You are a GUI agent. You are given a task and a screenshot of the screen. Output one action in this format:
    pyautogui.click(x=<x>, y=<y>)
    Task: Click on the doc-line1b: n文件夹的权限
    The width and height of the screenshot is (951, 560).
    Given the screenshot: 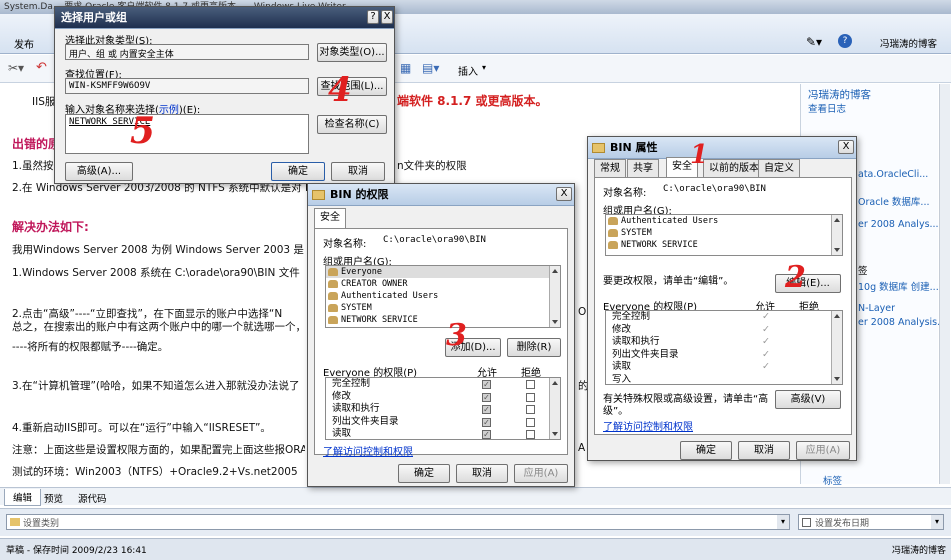 What is the action you would take?
    pyautogui.click(x=432, y=166)
    